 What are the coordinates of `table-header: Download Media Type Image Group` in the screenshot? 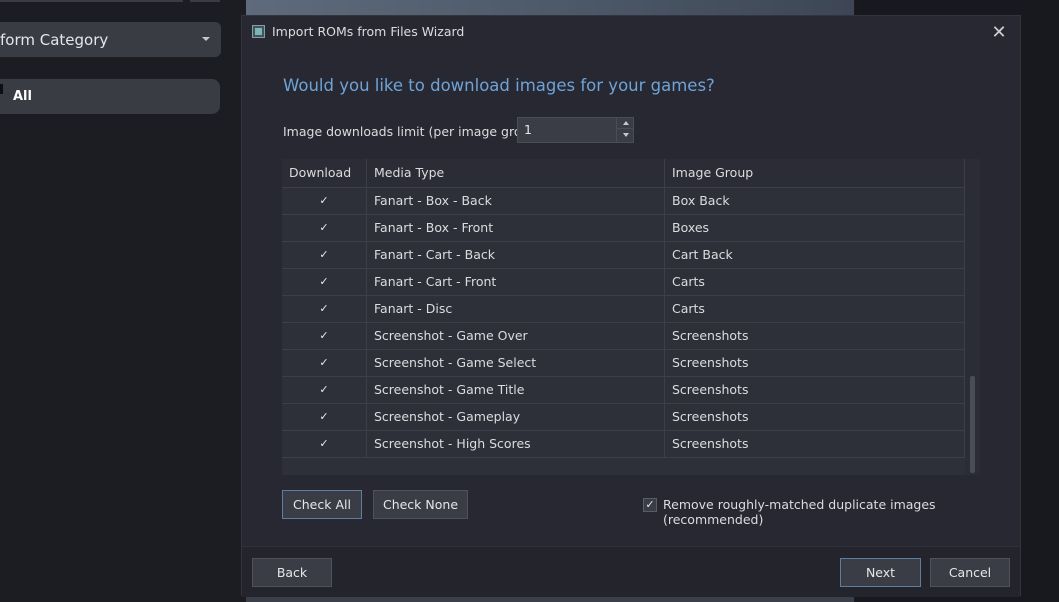 It's located at (623, 173).